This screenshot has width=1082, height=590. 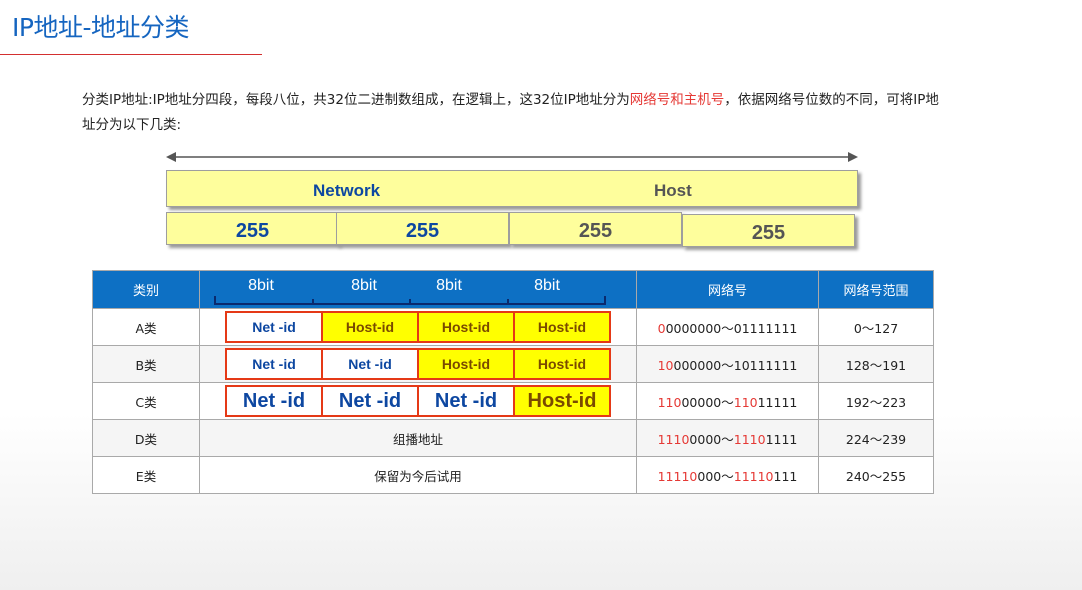 What do you see at coordinates (100, 27) in the screenshot?
I see `page-title: IP地址-地址分类` at bounding box center [100, 27].